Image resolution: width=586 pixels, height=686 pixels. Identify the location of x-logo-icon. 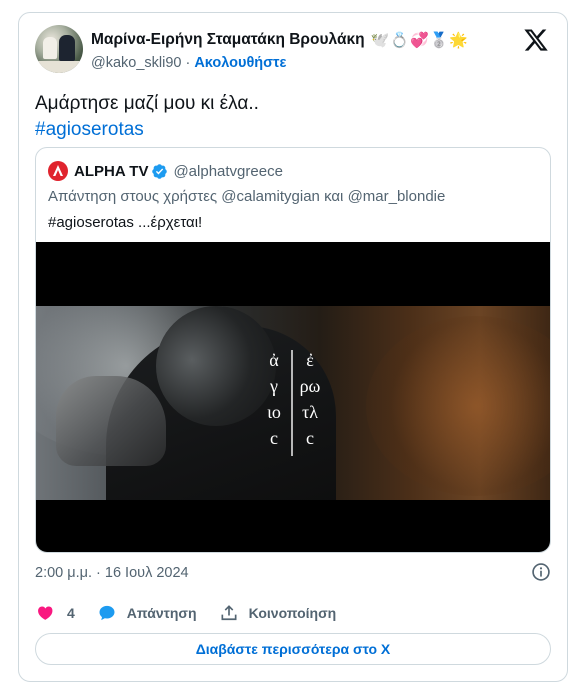
(536, 40).